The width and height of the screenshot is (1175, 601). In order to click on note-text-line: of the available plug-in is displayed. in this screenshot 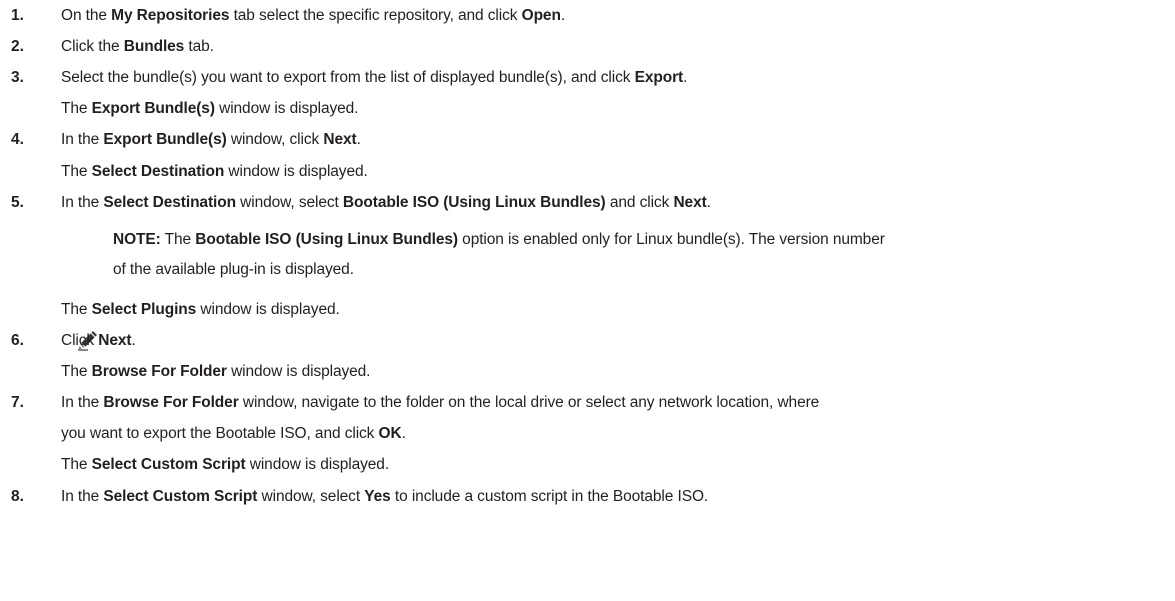, I will do `click(233, 270)`.